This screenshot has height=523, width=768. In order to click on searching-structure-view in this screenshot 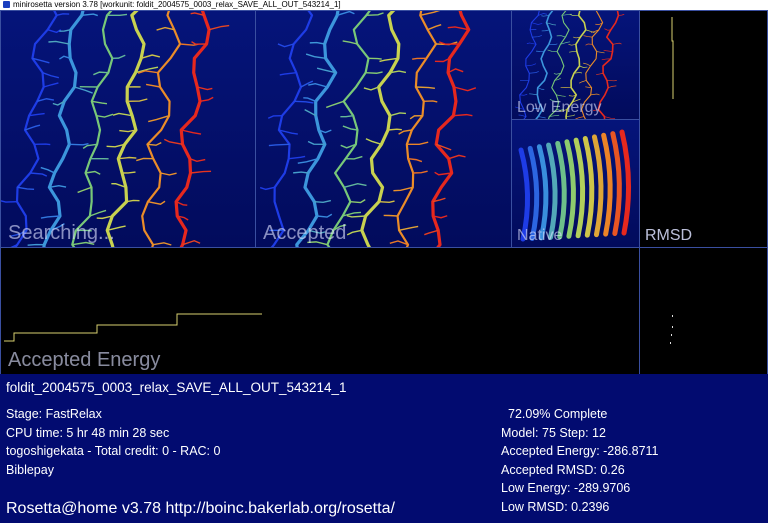, I will do `click(115, 129)`.